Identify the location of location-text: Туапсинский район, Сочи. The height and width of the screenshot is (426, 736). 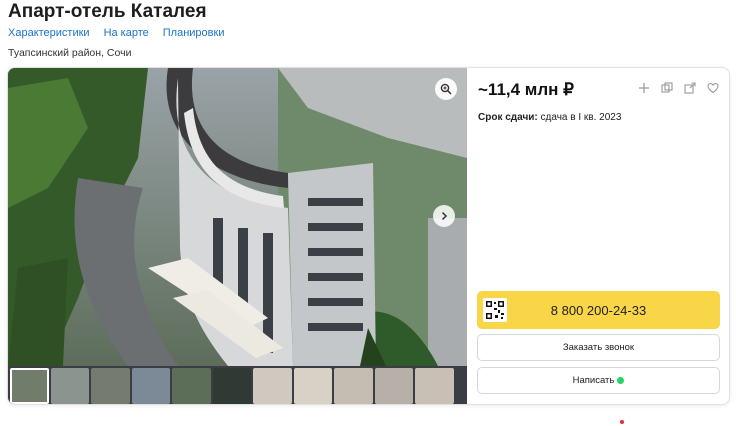
(70, 53).